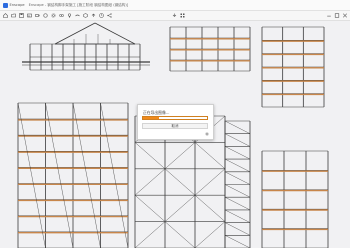 The image size is (350, 248). Describe the element at coordinates (109, 15) in the screenshot. I see `share-icon` at that location.